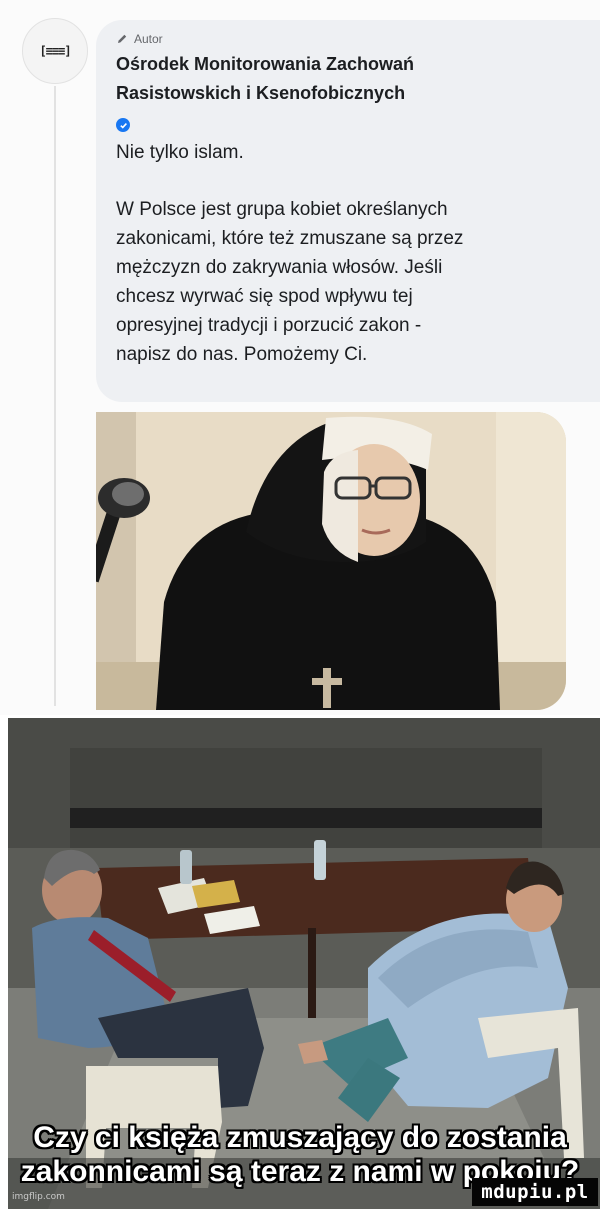 The height and width of the screenshot is (1209, 600). Describe the element at coordinates (290, 238) in the screenshot. I see `comment-line: zakonicami, które też zmuszane są przez` at that location.